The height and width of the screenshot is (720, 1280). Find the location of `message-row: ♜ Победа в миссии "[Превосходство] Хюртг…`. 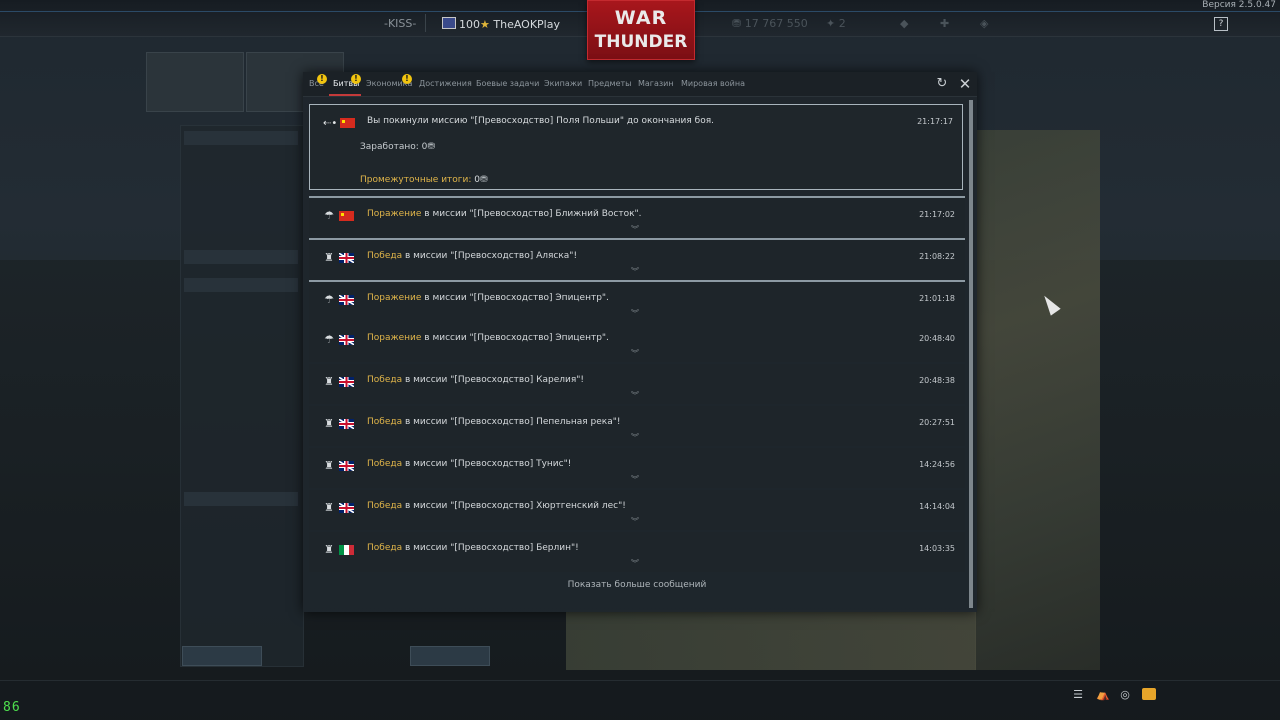

message-row: ♜ Победа в миссии "[Превосходство] Хюртг… is located at coordinates (637, 510).